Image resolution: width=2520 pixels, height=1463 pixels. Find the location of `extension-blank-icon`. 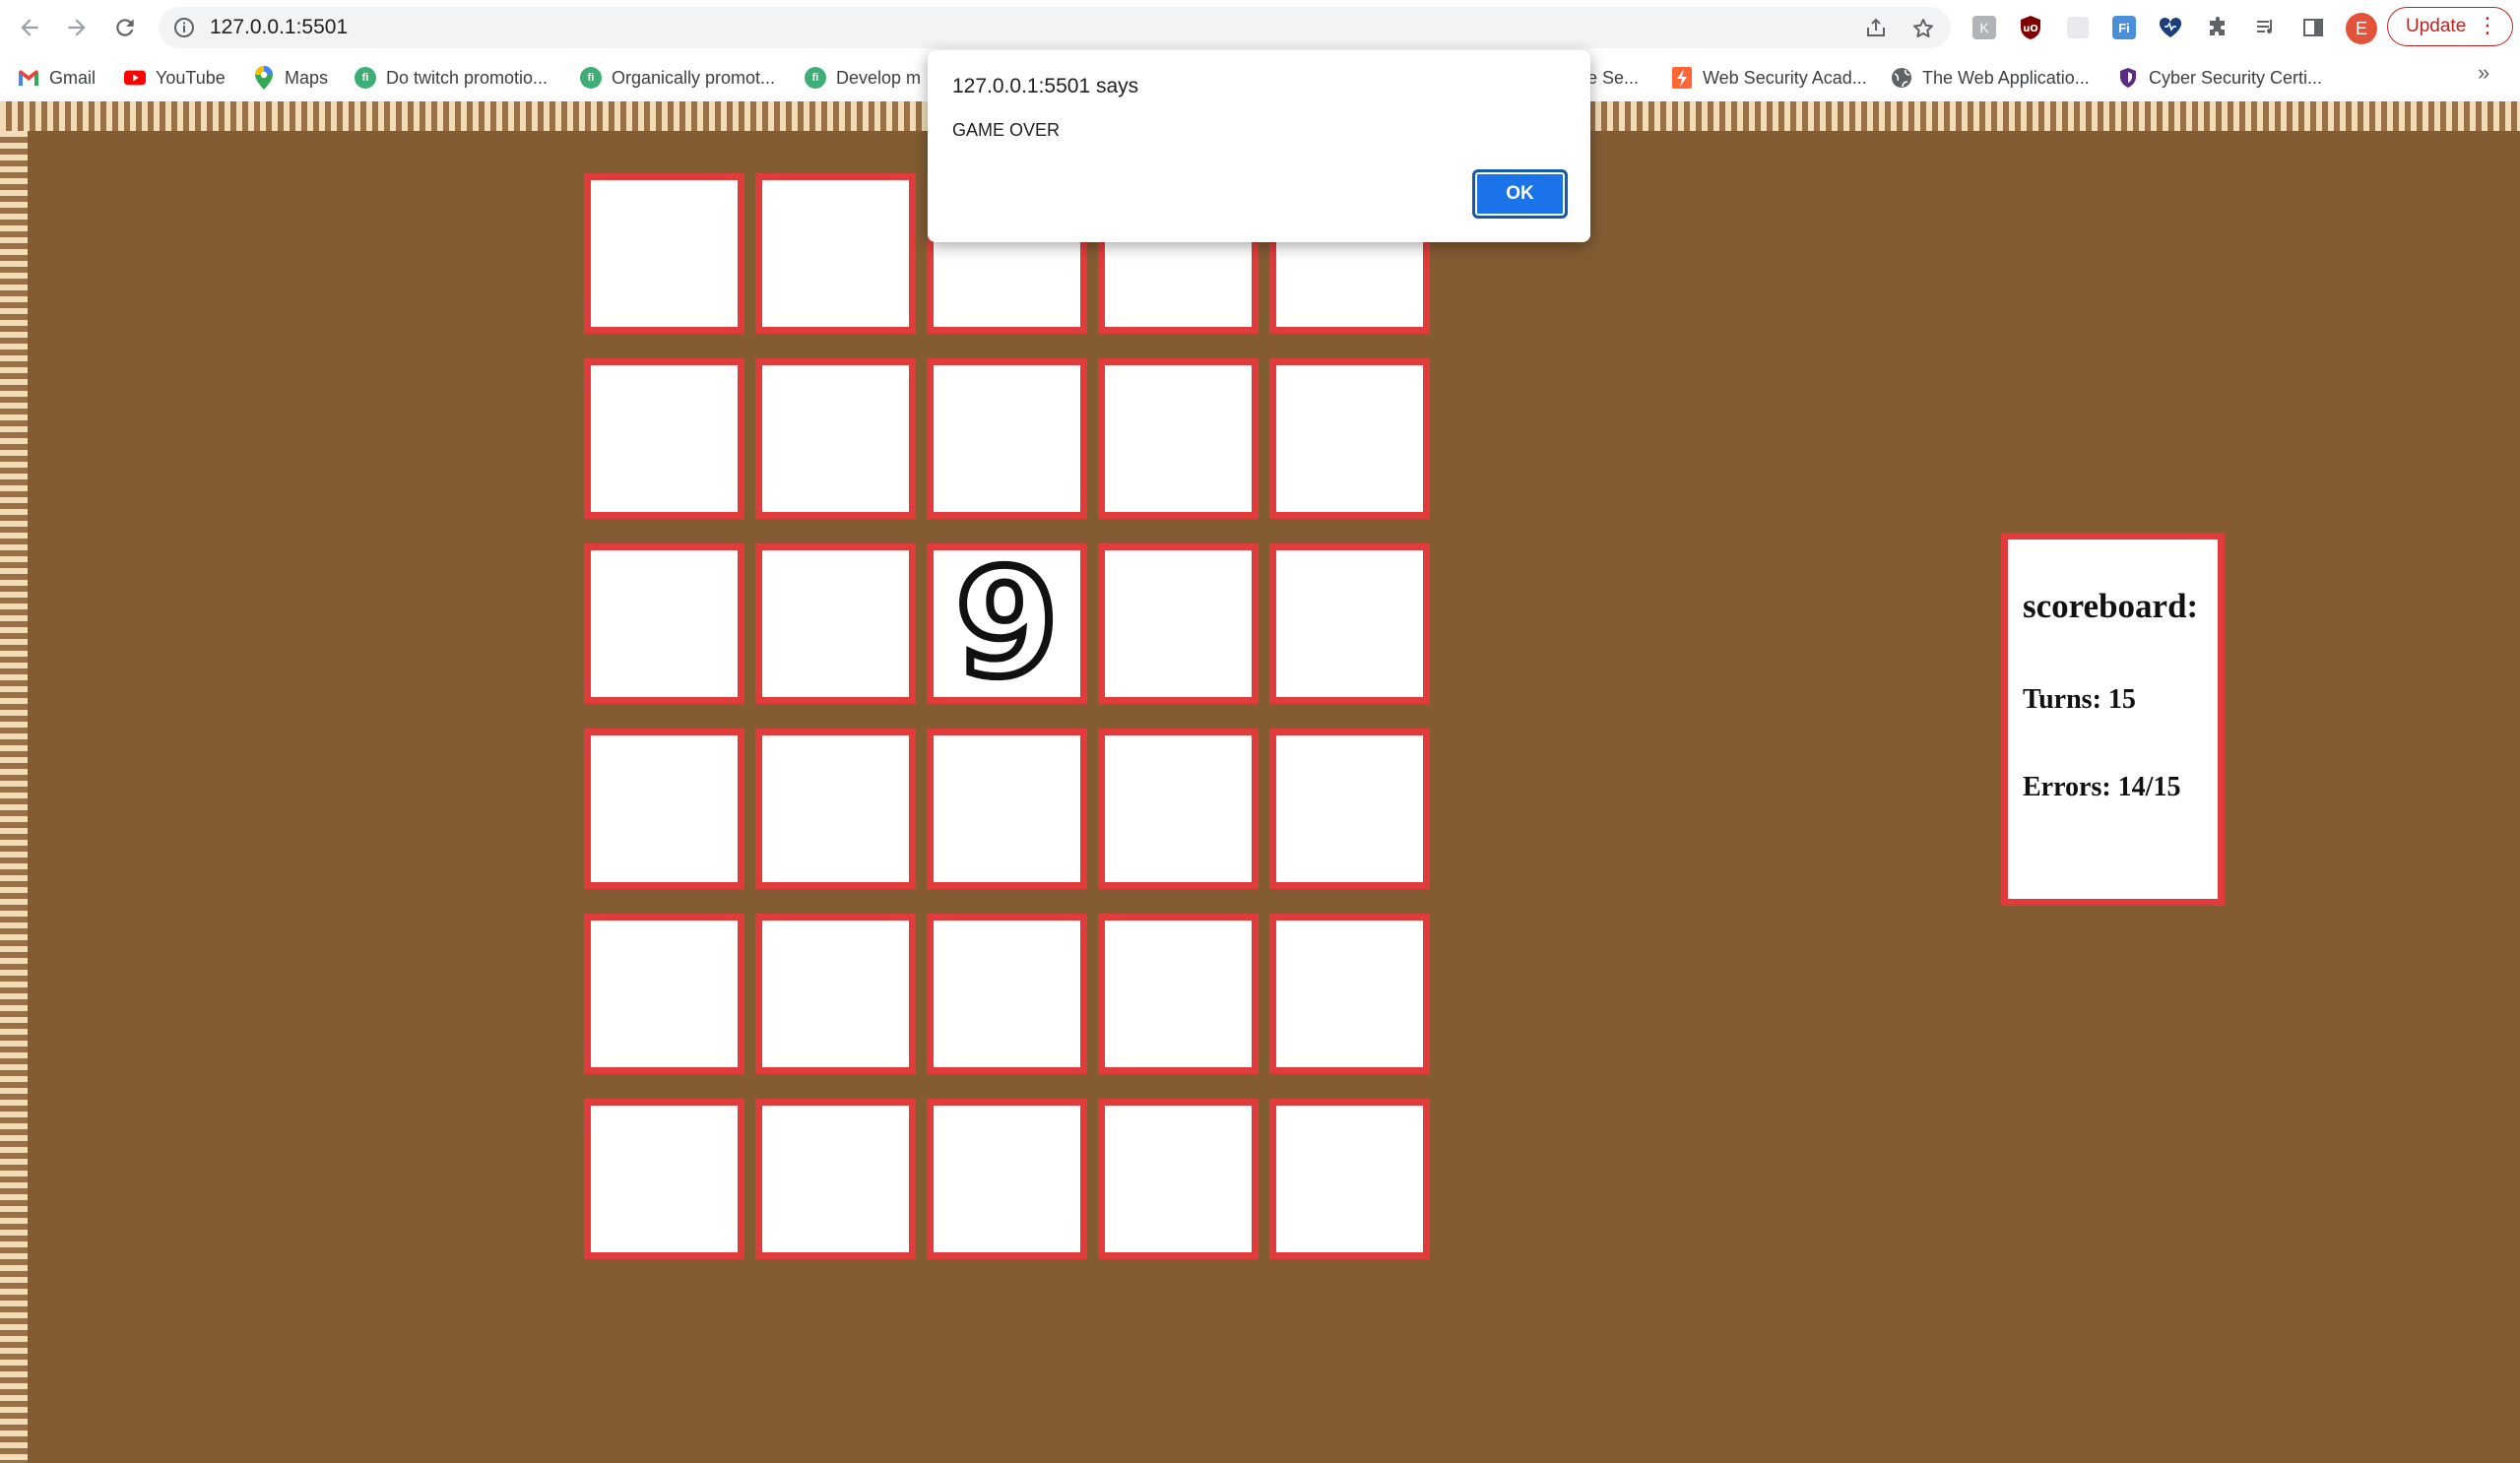

extension-blank-icon is located at coordinates (2078, 27).